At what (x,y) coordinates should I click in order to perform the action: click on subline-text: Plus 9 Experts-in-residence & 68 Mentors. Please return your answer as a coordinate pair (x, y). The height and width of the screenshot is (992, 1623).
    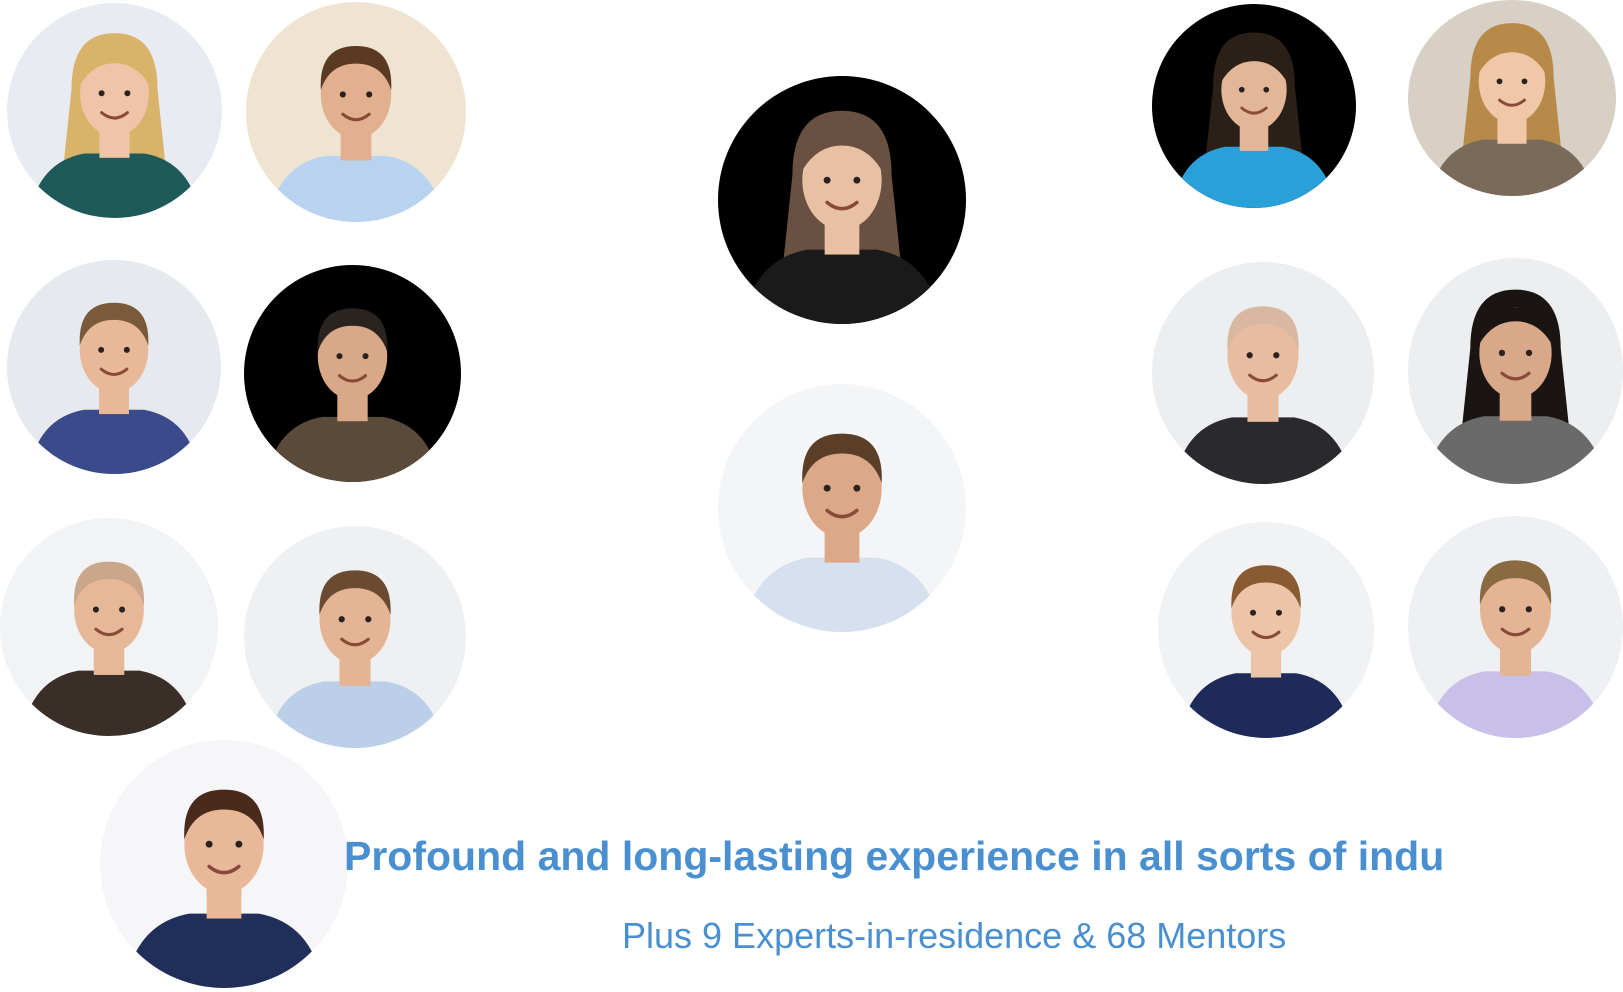
    Looking at the image, I should click on (954, 935).